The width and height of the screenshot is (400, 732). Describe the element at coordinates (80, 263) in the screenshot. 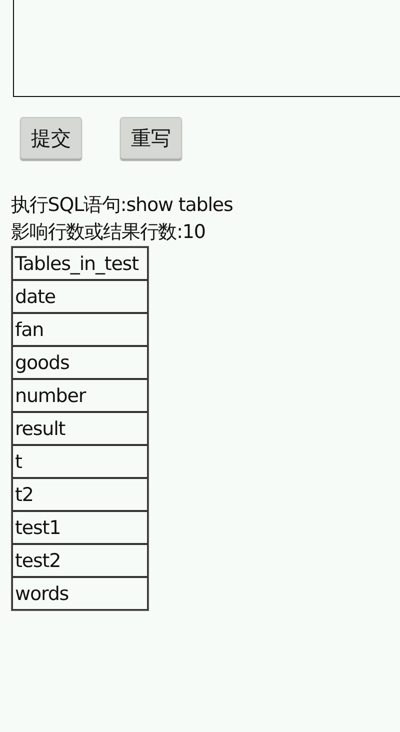

I see `column-header: Tables_in_test` at that location.